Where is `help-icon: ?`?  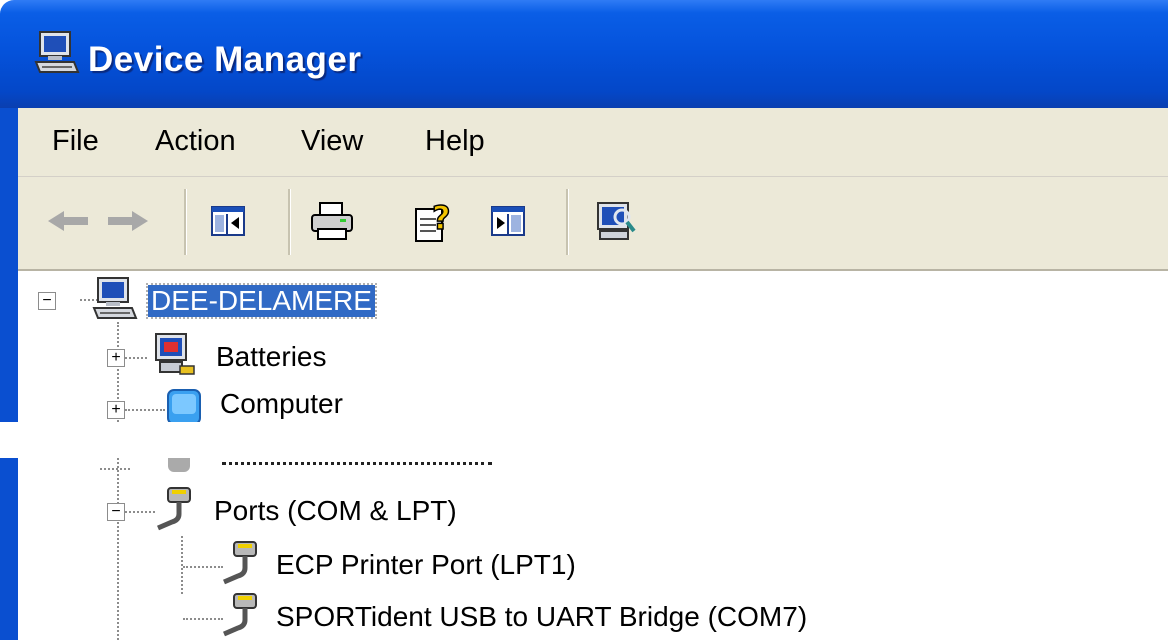 help-icon: ? is located at coordinates (434, 223).